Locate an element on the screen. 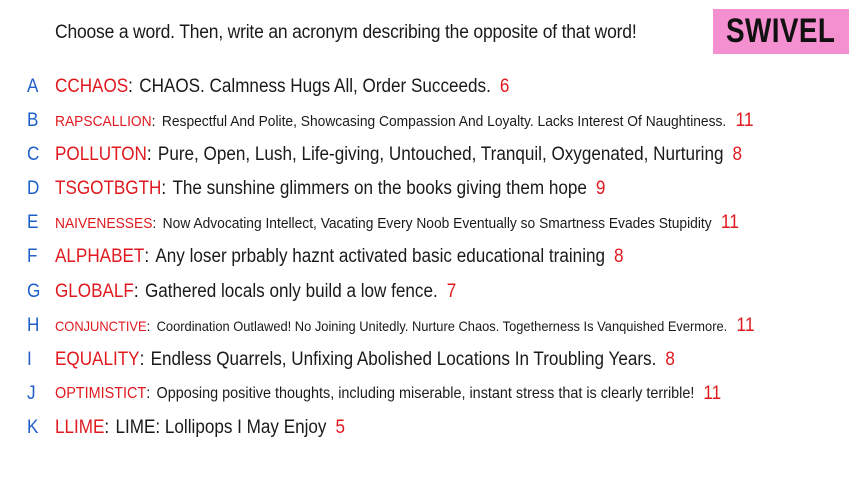  row-score: 5 is located at coordinates (340, 427).